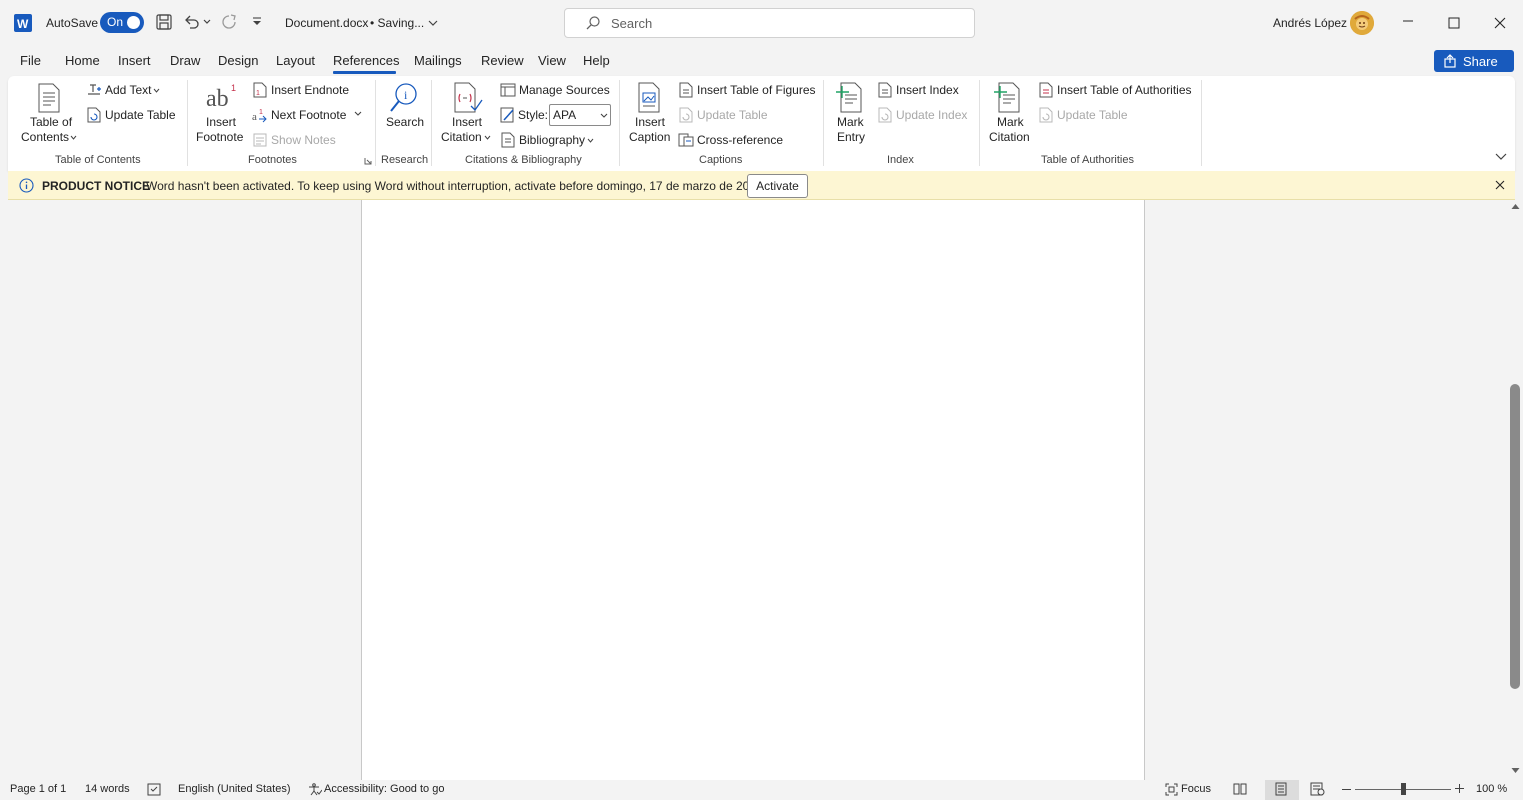 The image size is (1523, 800). Describe the element at coordinates (593, 23) in the screenshot. I see `search-icon` at that location.